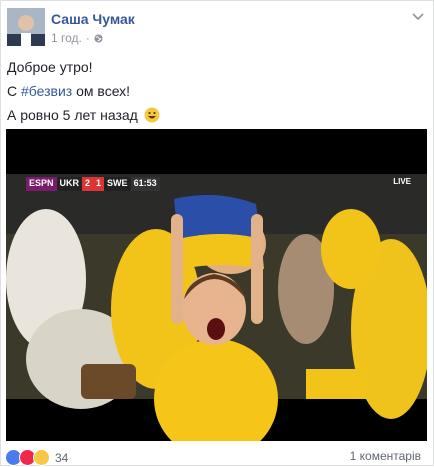 The height and width of the screenshot is (467, 434). What do you see at coordinates (217, 458) in the screenshot?
I see `post-footer: 34 1 коментарів` at bounding box center [217, 458].